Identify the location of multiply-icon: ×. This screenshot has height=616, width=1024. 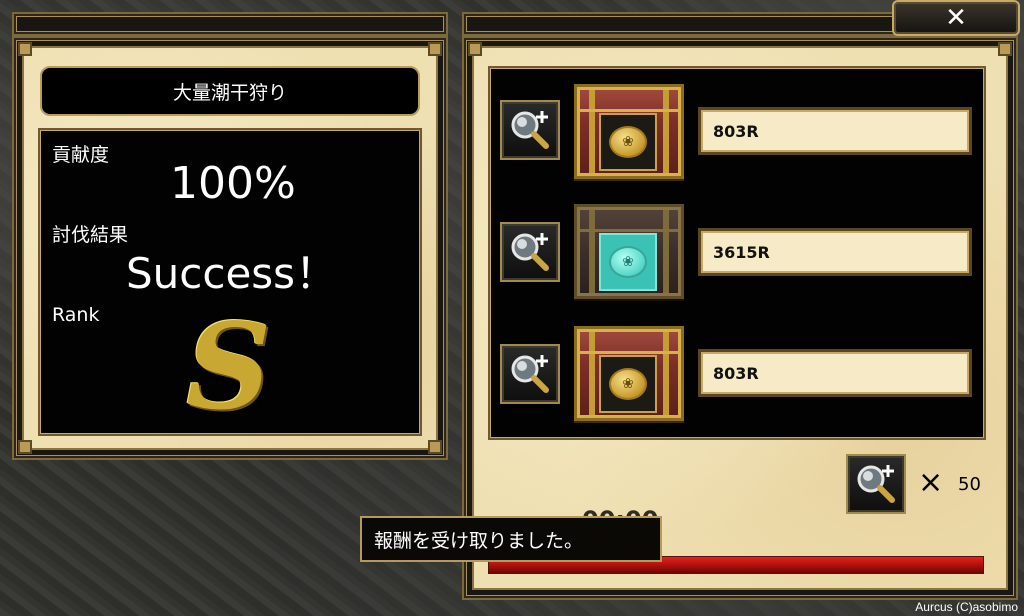
(931, 482).